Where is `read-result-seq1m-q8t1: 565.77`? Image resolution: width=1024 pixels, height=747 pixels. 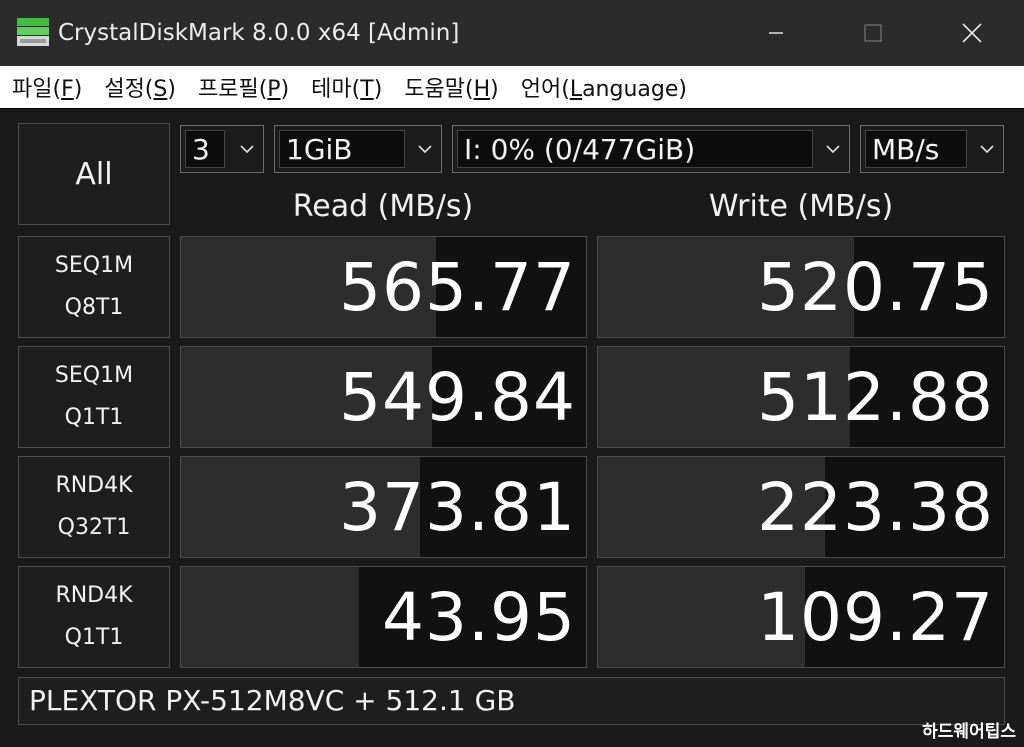 read-result-seq1m-q8t1: 565.77 is located at coordinates (383, 287).